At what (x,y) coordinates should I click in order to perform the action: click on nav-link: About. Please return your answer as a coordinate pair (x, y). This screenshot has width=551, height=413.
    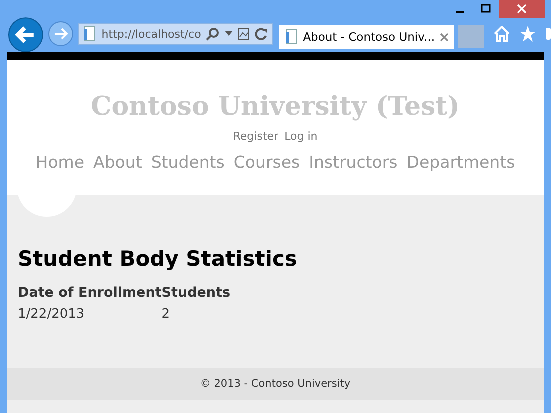
    Looking at the image, I should click on (118, 162).